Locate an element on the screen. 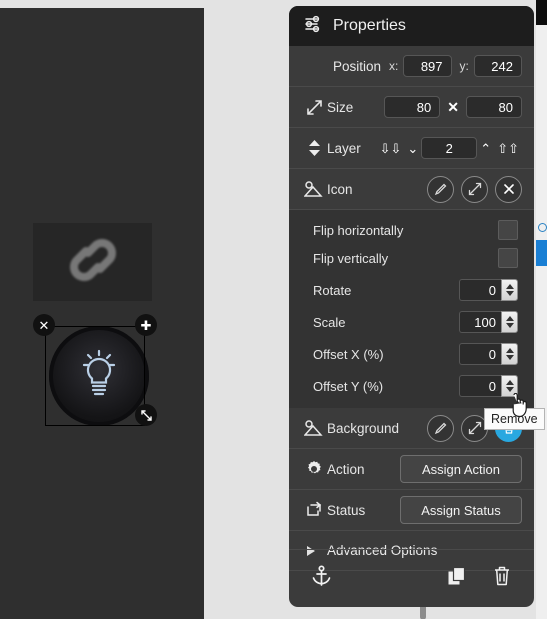 The height and width of the screenshot is (619, 547). flip-horizontal-checkbox is located at coordinates (508, 230).